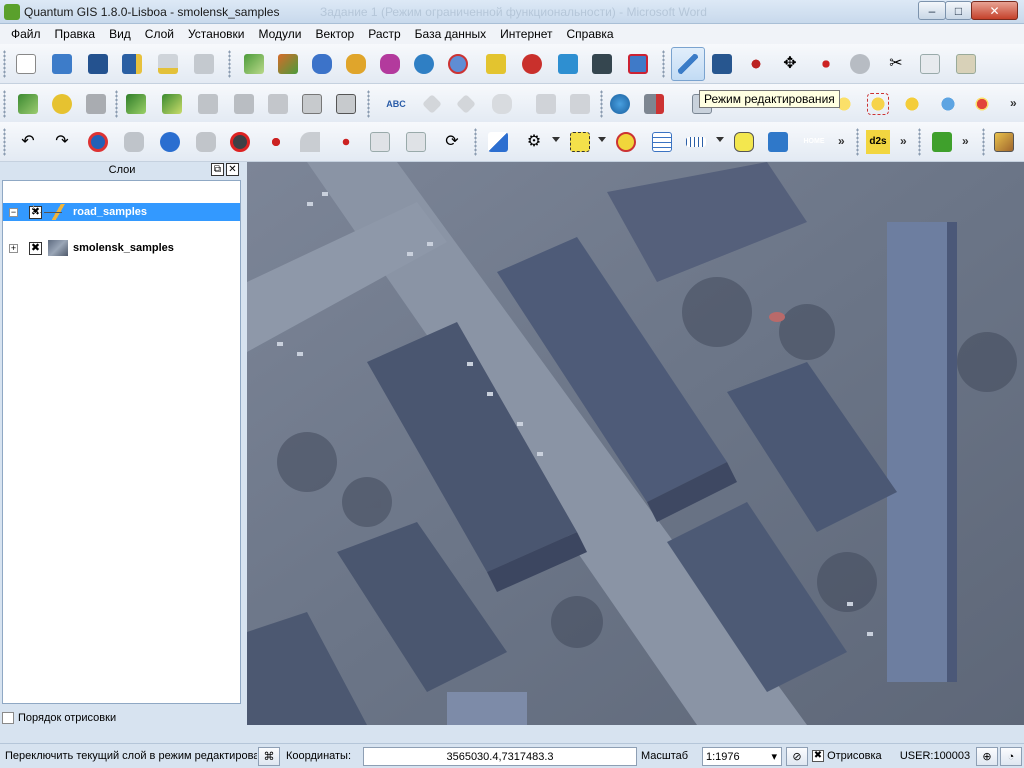 Image resolution: width=1024 pixels, height=768 pixels. I want to click on expand-toggle: +, so click(13, 248).